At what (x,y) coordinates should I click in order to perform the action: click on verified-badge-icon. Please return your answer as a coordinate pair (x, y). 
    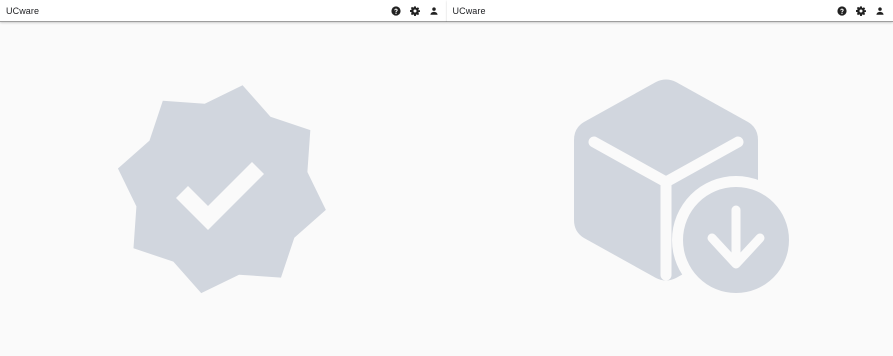
    Looking at the image, I should click on (222, 188).